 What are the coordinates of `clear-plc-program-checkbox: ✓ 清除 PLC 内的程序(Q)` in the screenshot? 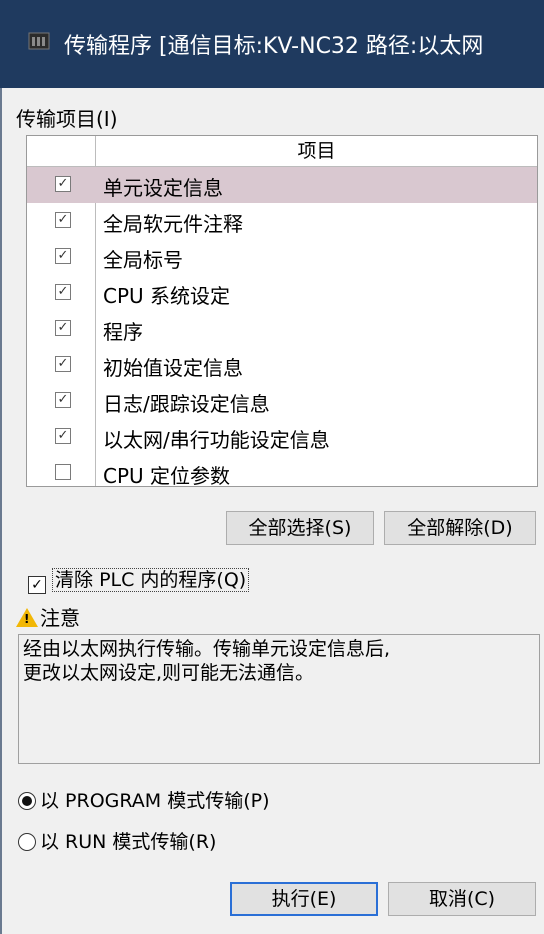 It's located at (139, 579).